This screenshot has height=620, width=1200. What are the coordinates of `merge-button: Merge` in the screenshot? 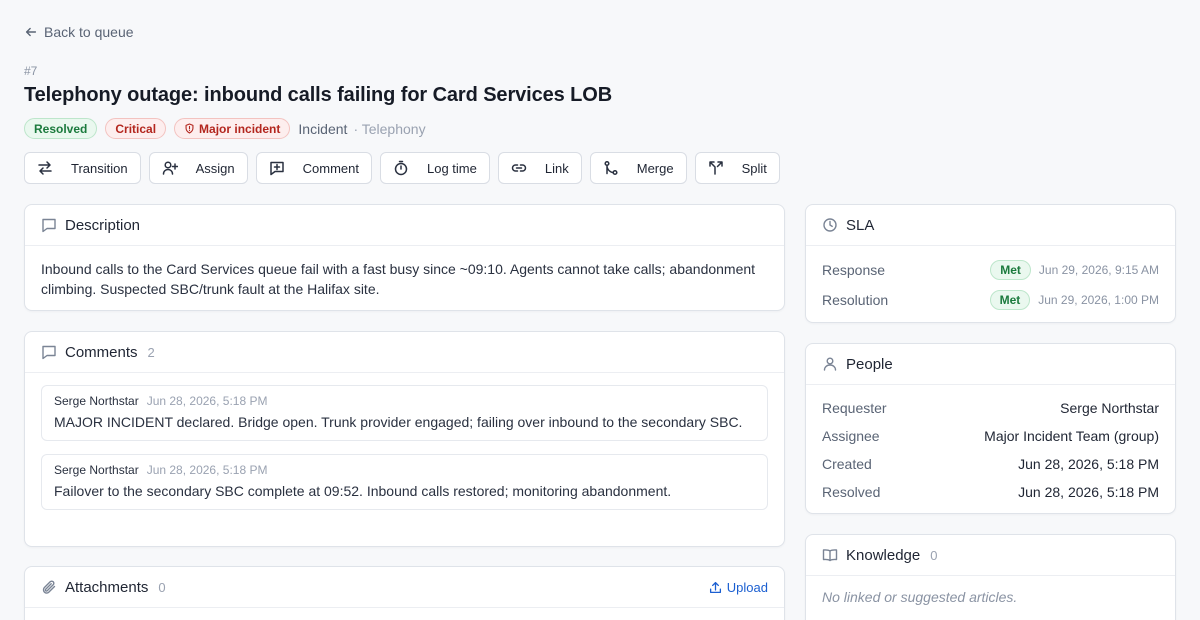 It's located at (638, 168).